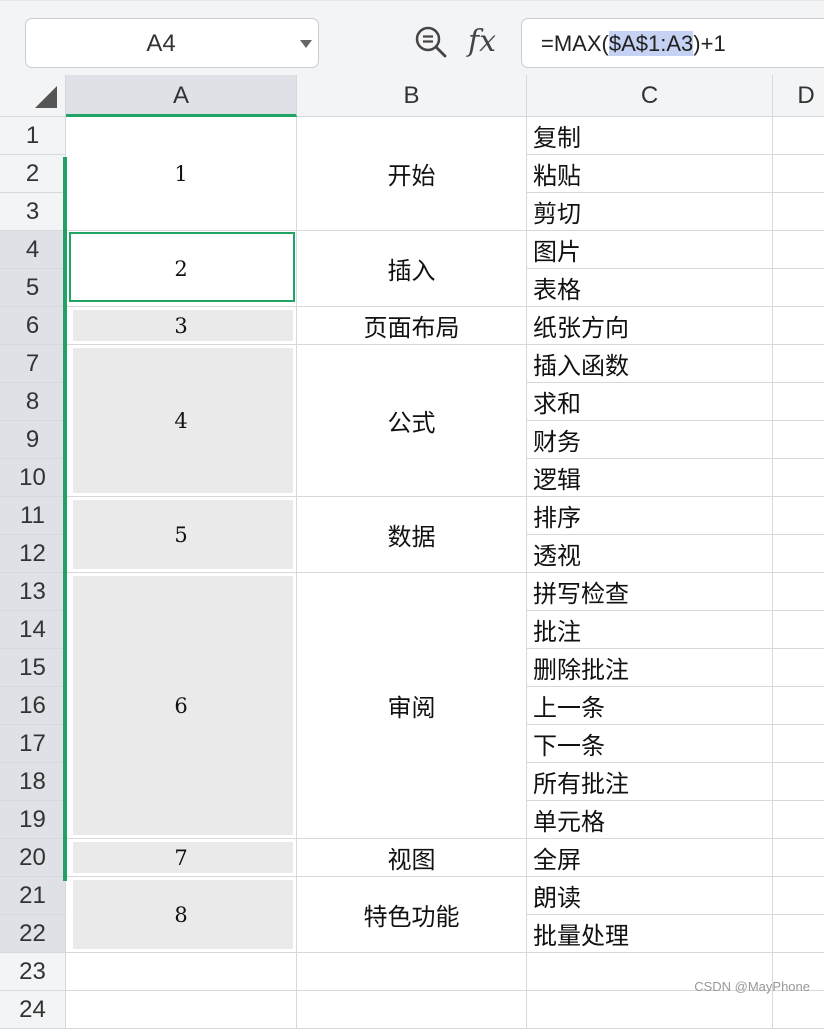  Describe the element at coordinates (650, 820) in the screenshot. I see `cell-c: 单元格` at that location.